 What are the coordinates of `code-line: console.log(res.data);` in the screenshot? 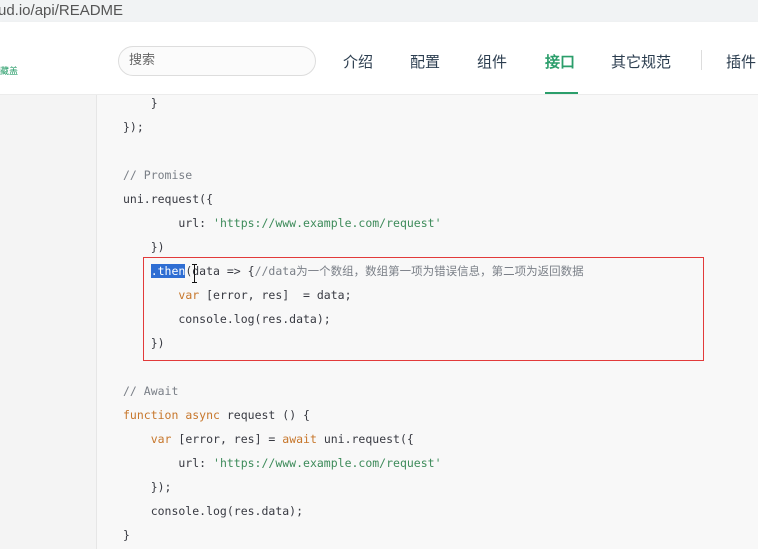 It's located at (213, 511).